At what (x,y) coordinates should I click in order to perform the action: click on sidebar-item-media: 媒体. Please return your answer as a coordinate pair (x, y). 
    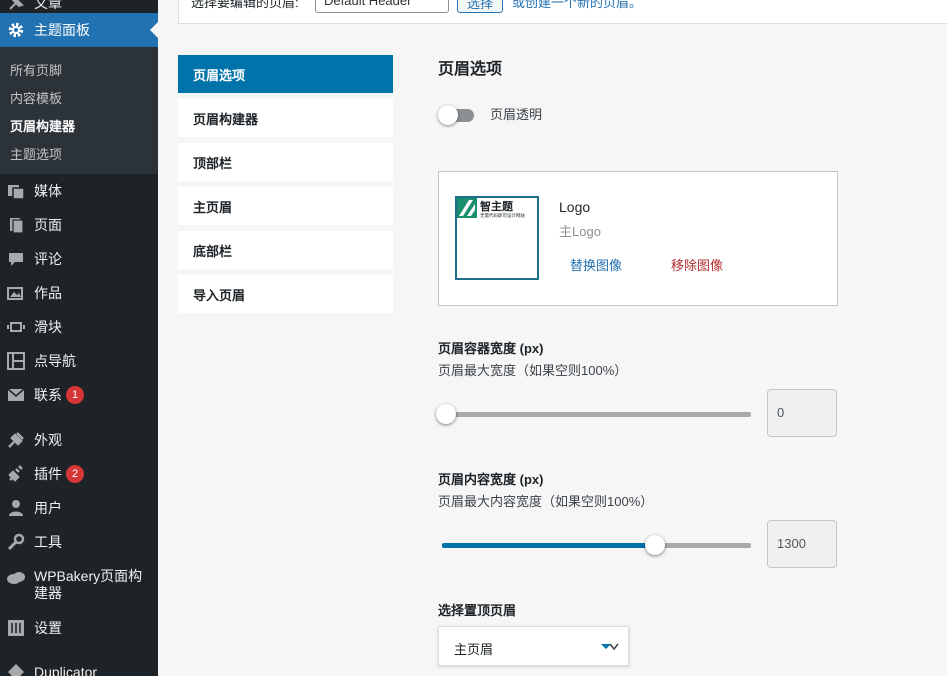
    Looking at the image, I should click on (79, 191).